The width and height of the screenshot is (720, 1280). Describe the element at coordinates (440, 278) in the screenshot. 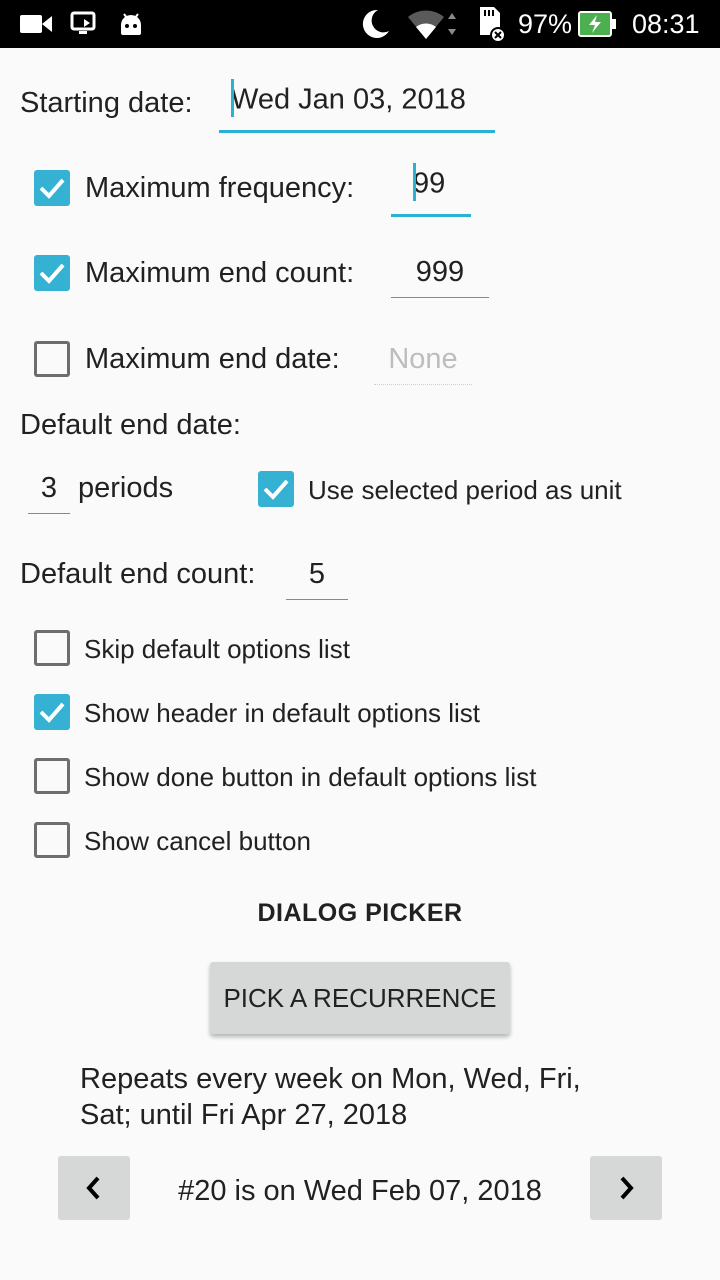

I see `max-end-count-field: 999` at that location.